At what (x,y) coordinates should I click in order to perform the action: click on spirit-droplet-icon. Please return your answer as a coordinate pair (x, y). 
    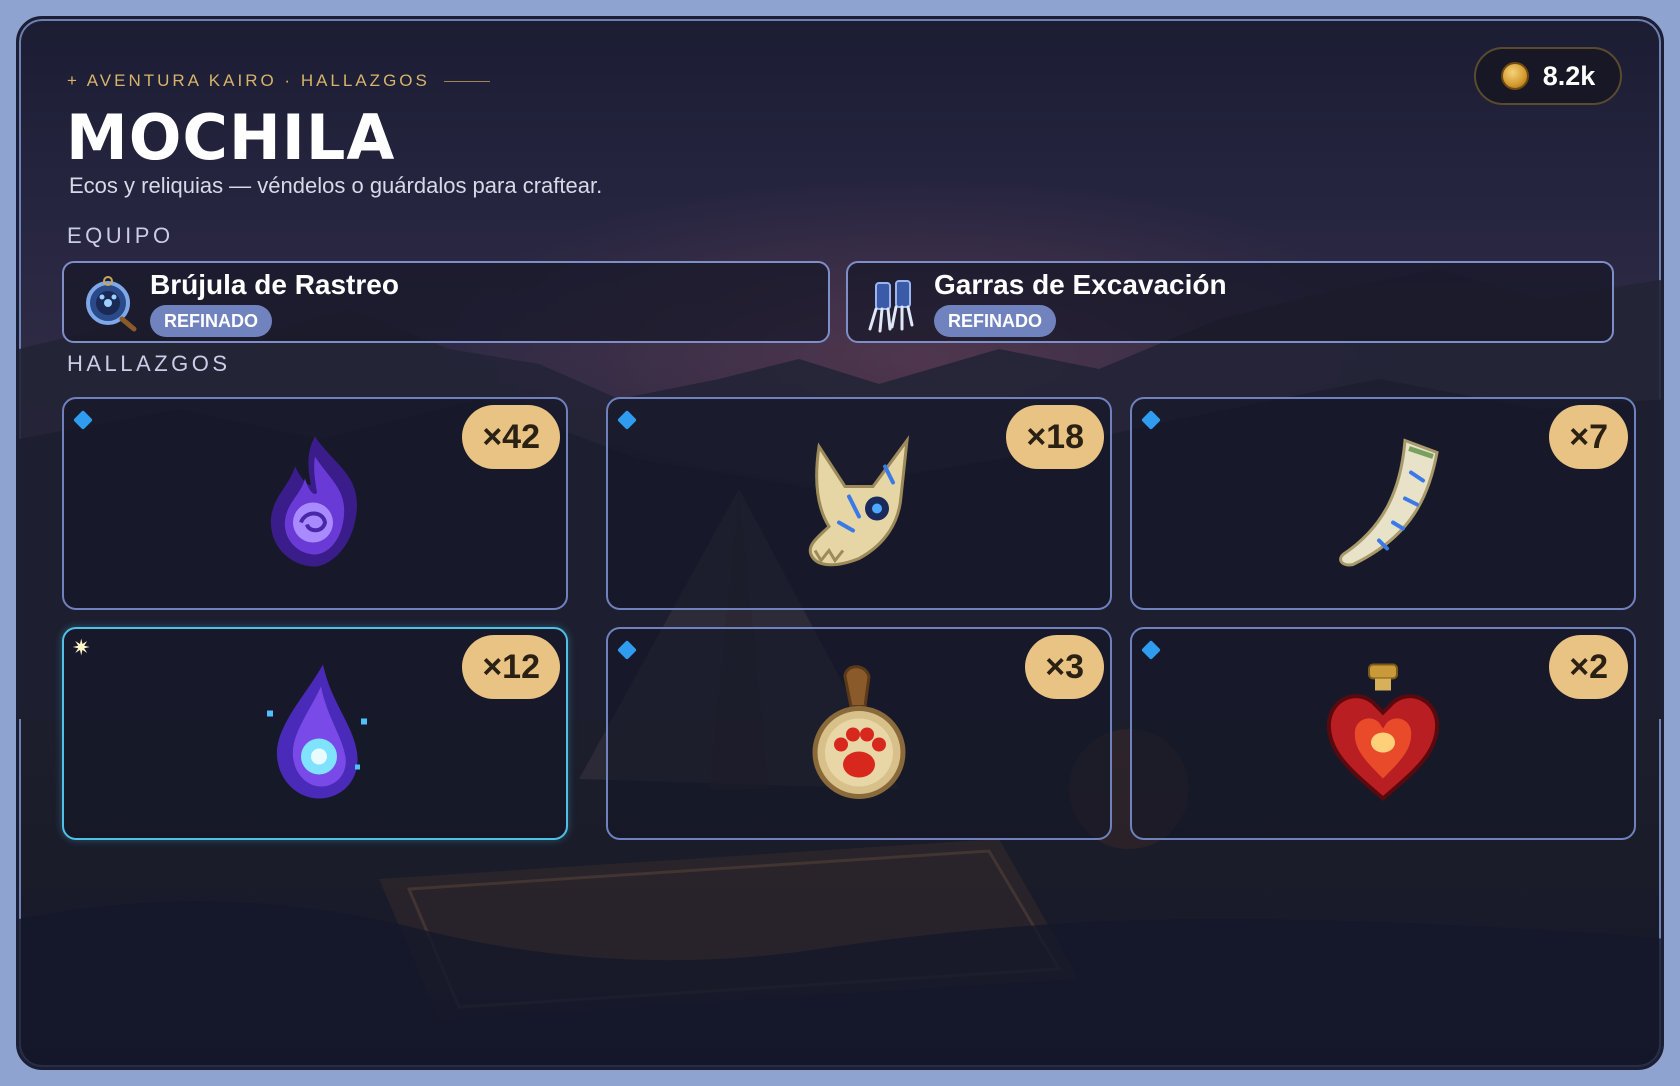
    Looking at the image, I should click on (315, 733).